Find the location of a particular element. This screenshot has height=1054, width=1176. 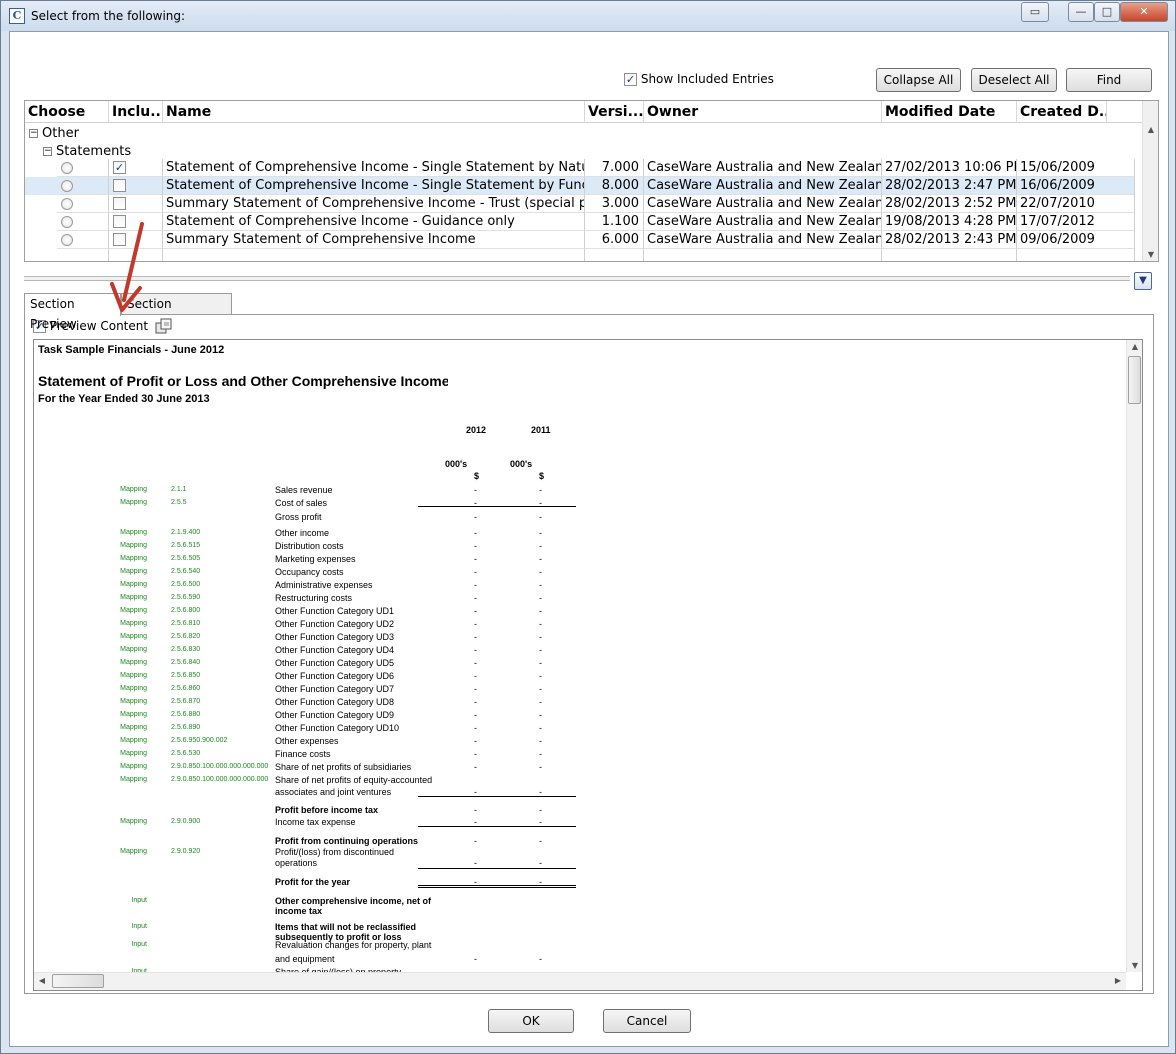

grid-vertical-scrollbar: ▲ ▼ is located at coordinates (1150, 181).